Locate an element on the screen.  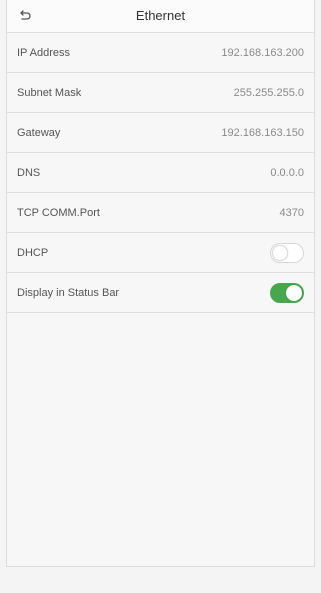
gateway-label: Gateway is located at coordinates (39, 132).